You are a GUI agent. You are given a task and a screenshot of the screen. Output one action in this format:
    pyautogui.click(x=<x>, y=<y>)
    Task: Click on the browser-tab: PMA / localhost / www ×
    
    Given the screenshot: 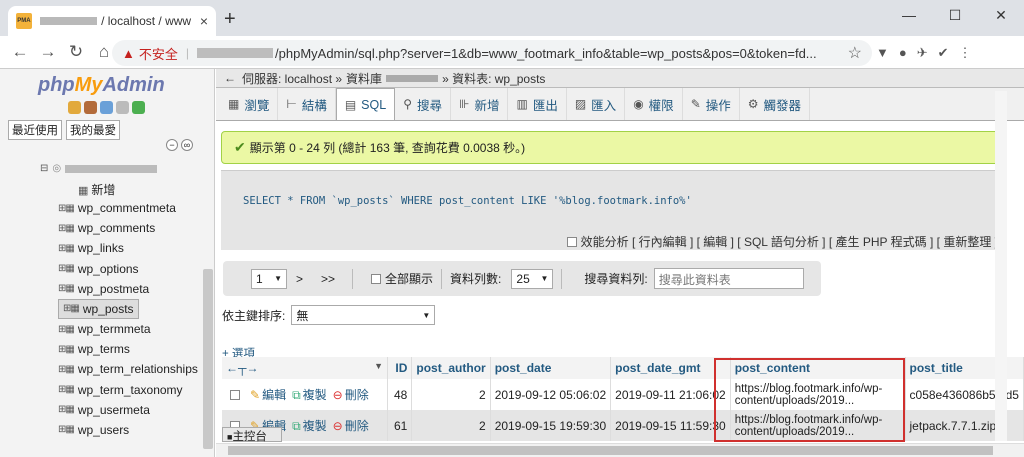 What is the action you would take?
    pyautogui.click(x=112, y=21)
    